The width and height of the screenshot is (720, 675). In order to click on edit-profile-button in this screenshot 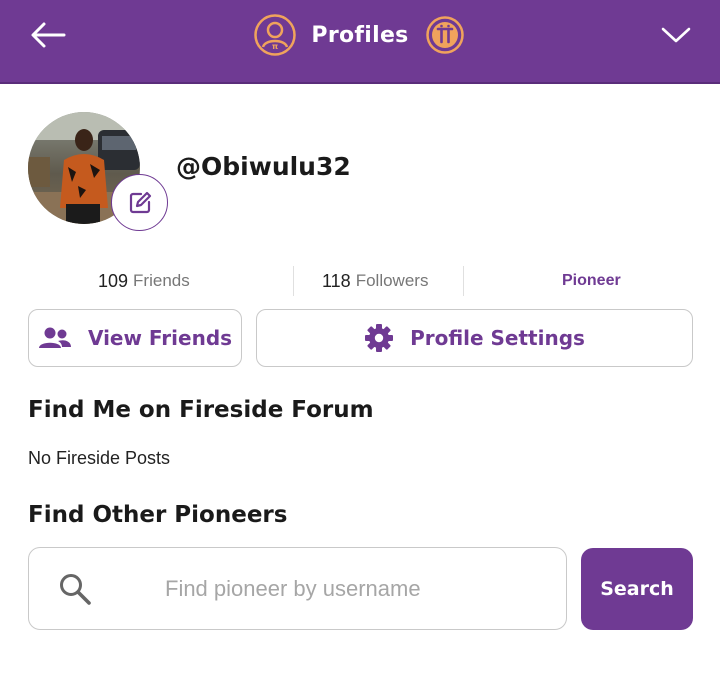, I will do `click(139, 202)`.